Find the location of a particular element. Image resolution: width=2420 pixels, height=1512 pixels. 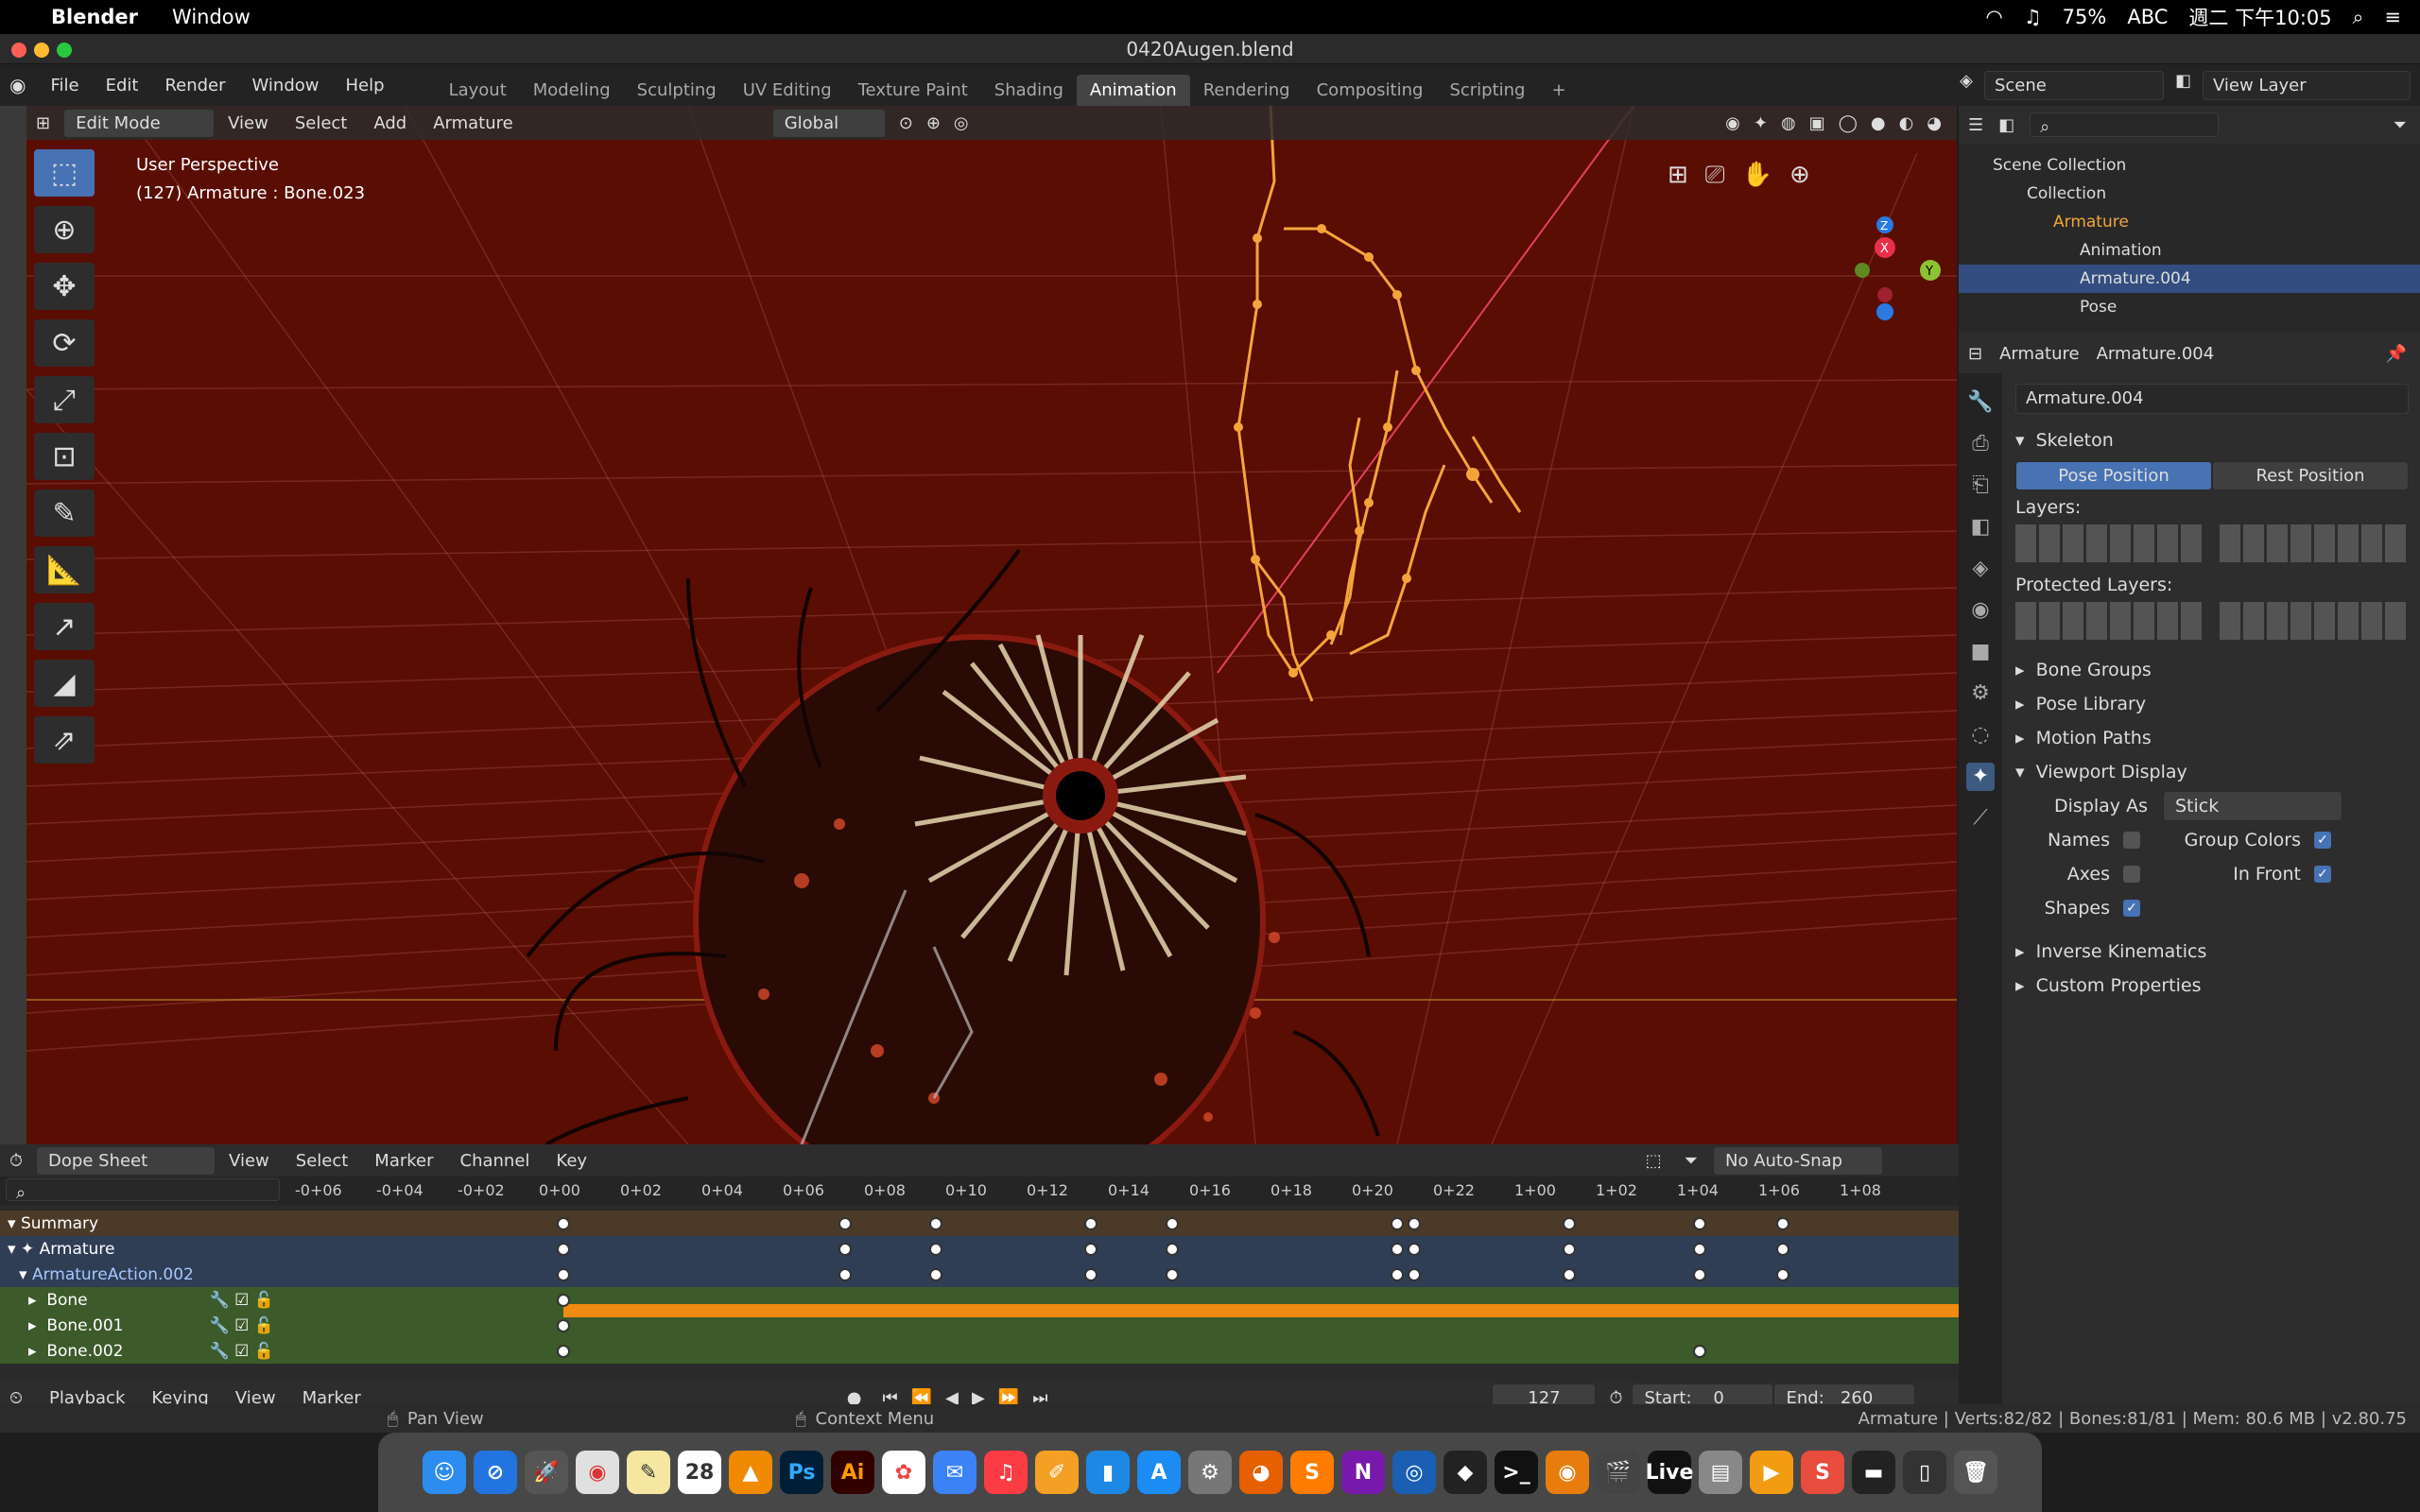

filter-icon: ⏷ is located at coordinates (2401, 125).